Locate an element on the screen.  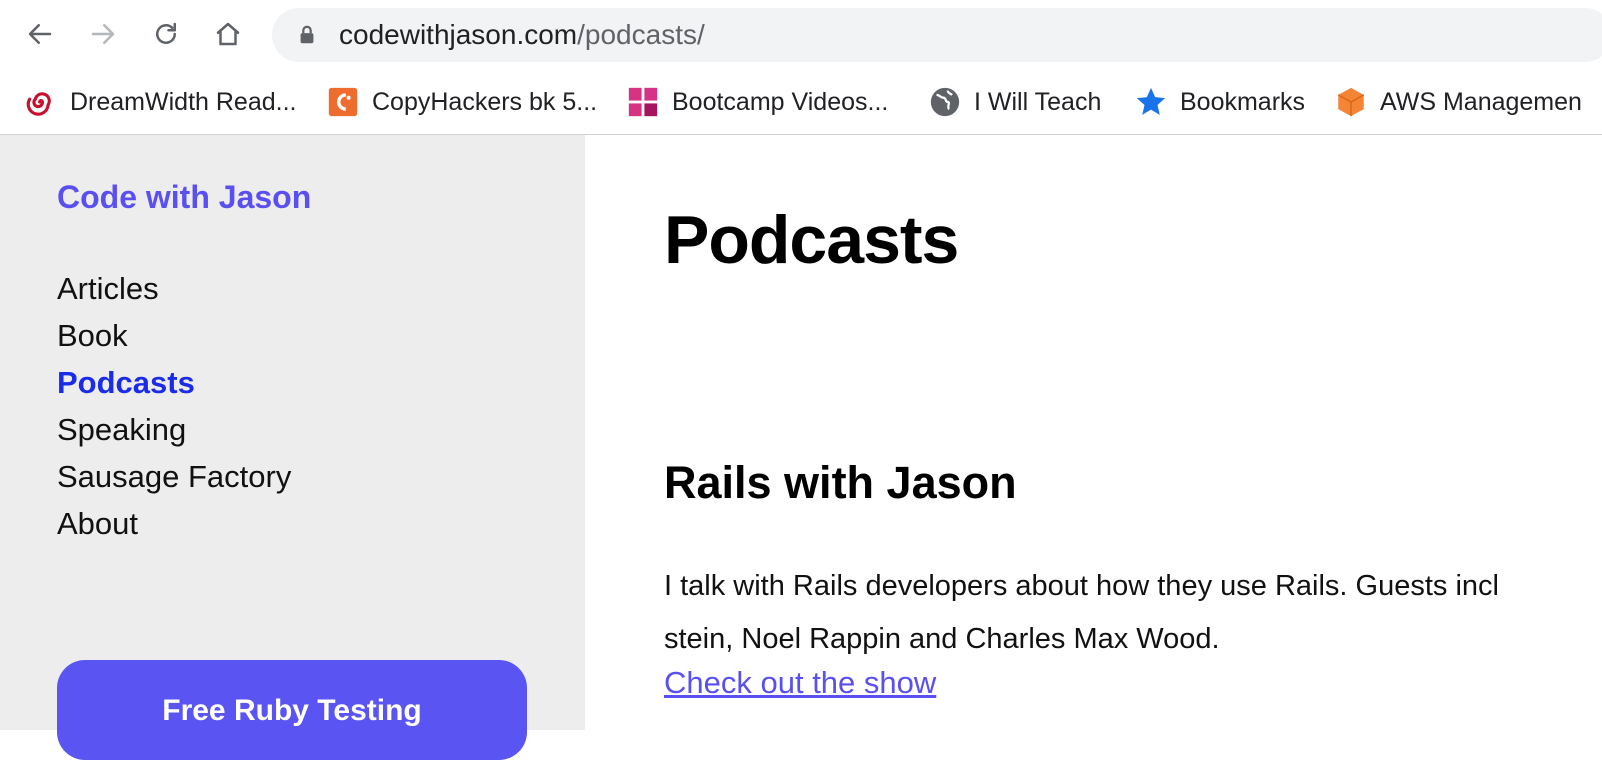
description-line: stein, Noel Rappin and Charles Max Wood. is located at coordinates (942, 639).